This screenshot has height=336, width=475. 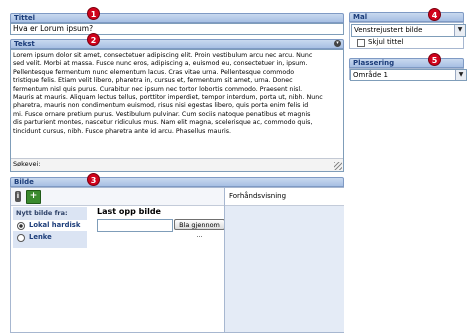 I want to click on placement-section-header: Plassering, so click(x=406, y=63).